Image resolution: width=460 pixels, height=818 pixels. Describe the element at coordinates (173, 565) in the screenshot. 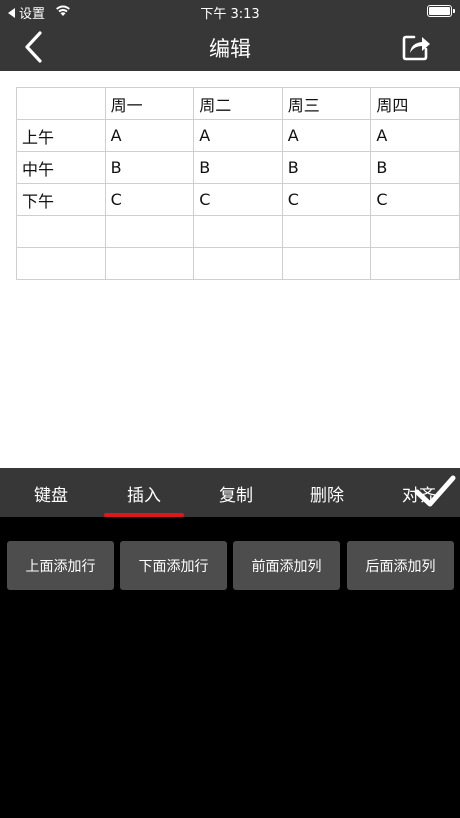

I see `insert-row-below-button: 下面添加行` at that location.